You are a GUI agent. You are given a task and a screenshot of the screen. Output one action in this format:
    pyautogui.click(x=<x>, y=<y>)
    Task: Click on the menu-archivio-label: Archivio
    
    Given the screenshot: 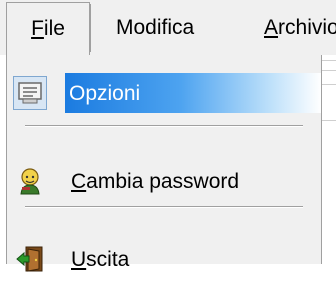 What is the action you would take?
    pyautogui.click(x=300, y=27)
    